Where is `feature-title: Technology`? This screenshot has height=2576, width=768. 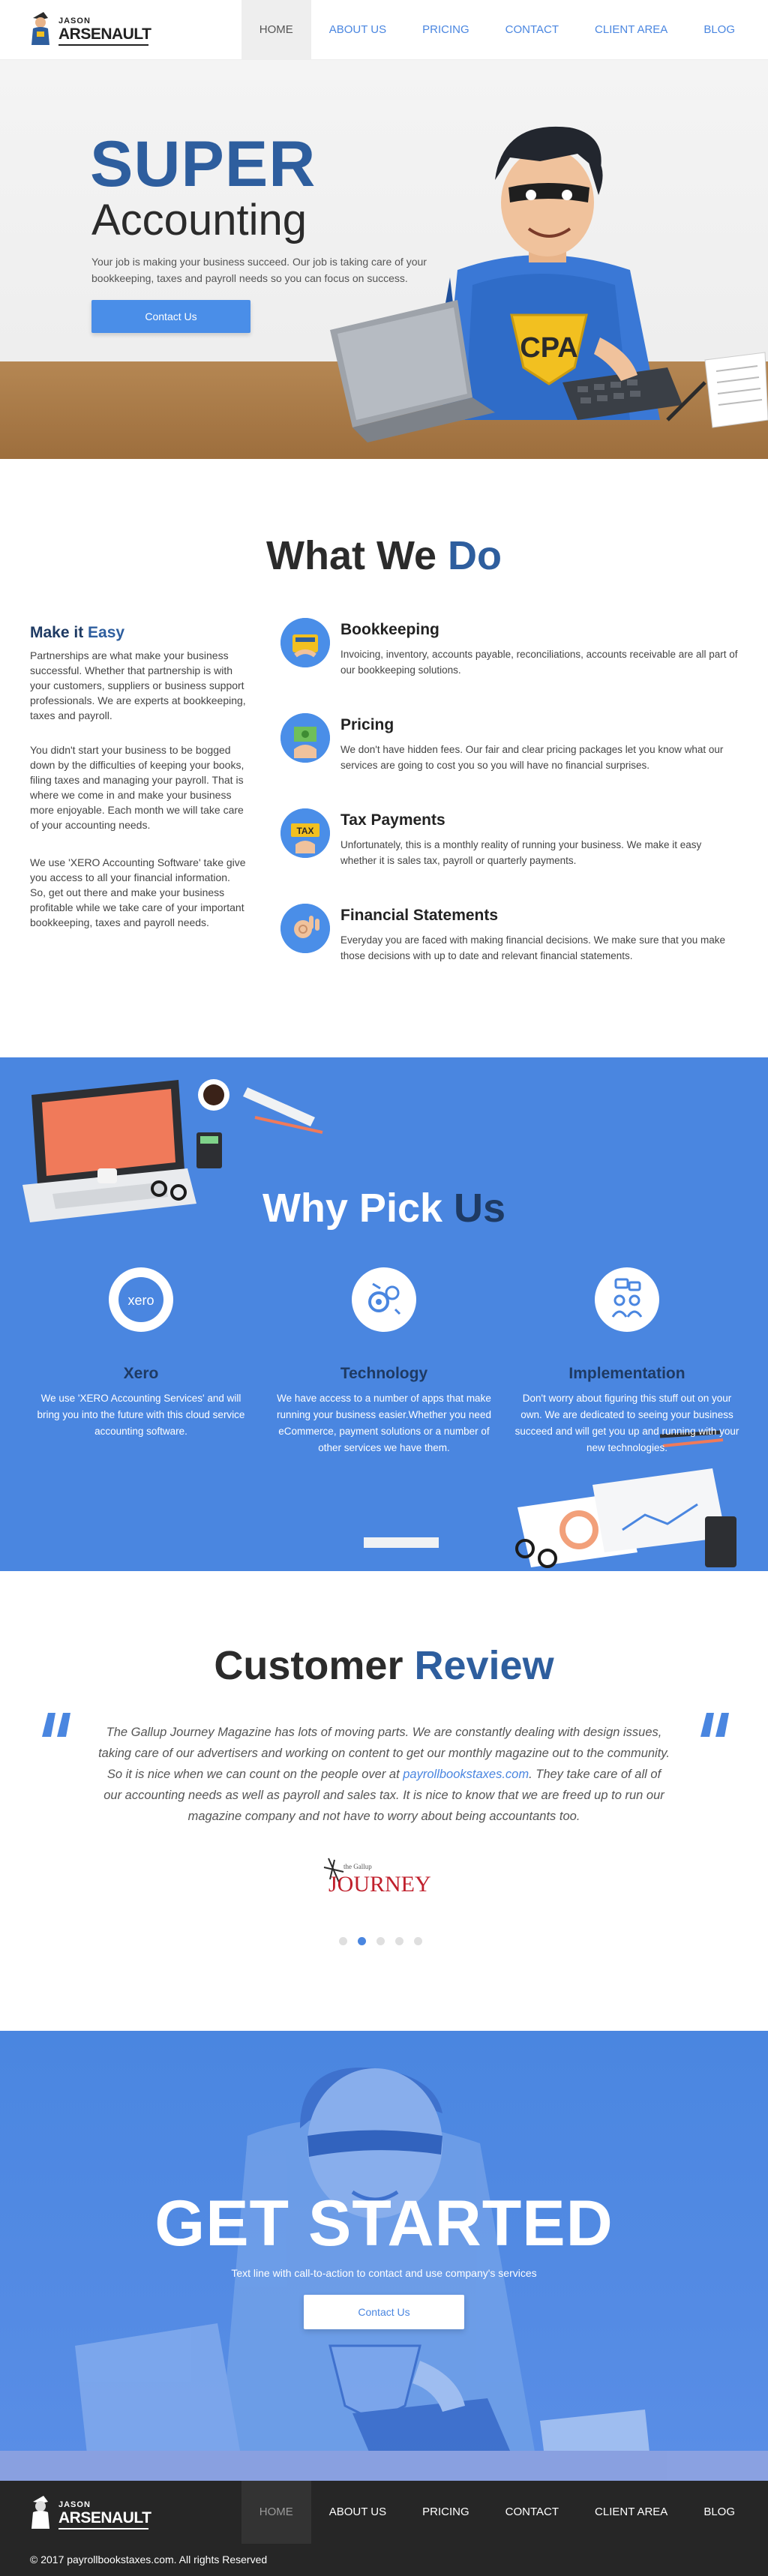
feature-title: Technology is located at coordinates (384, 1374).